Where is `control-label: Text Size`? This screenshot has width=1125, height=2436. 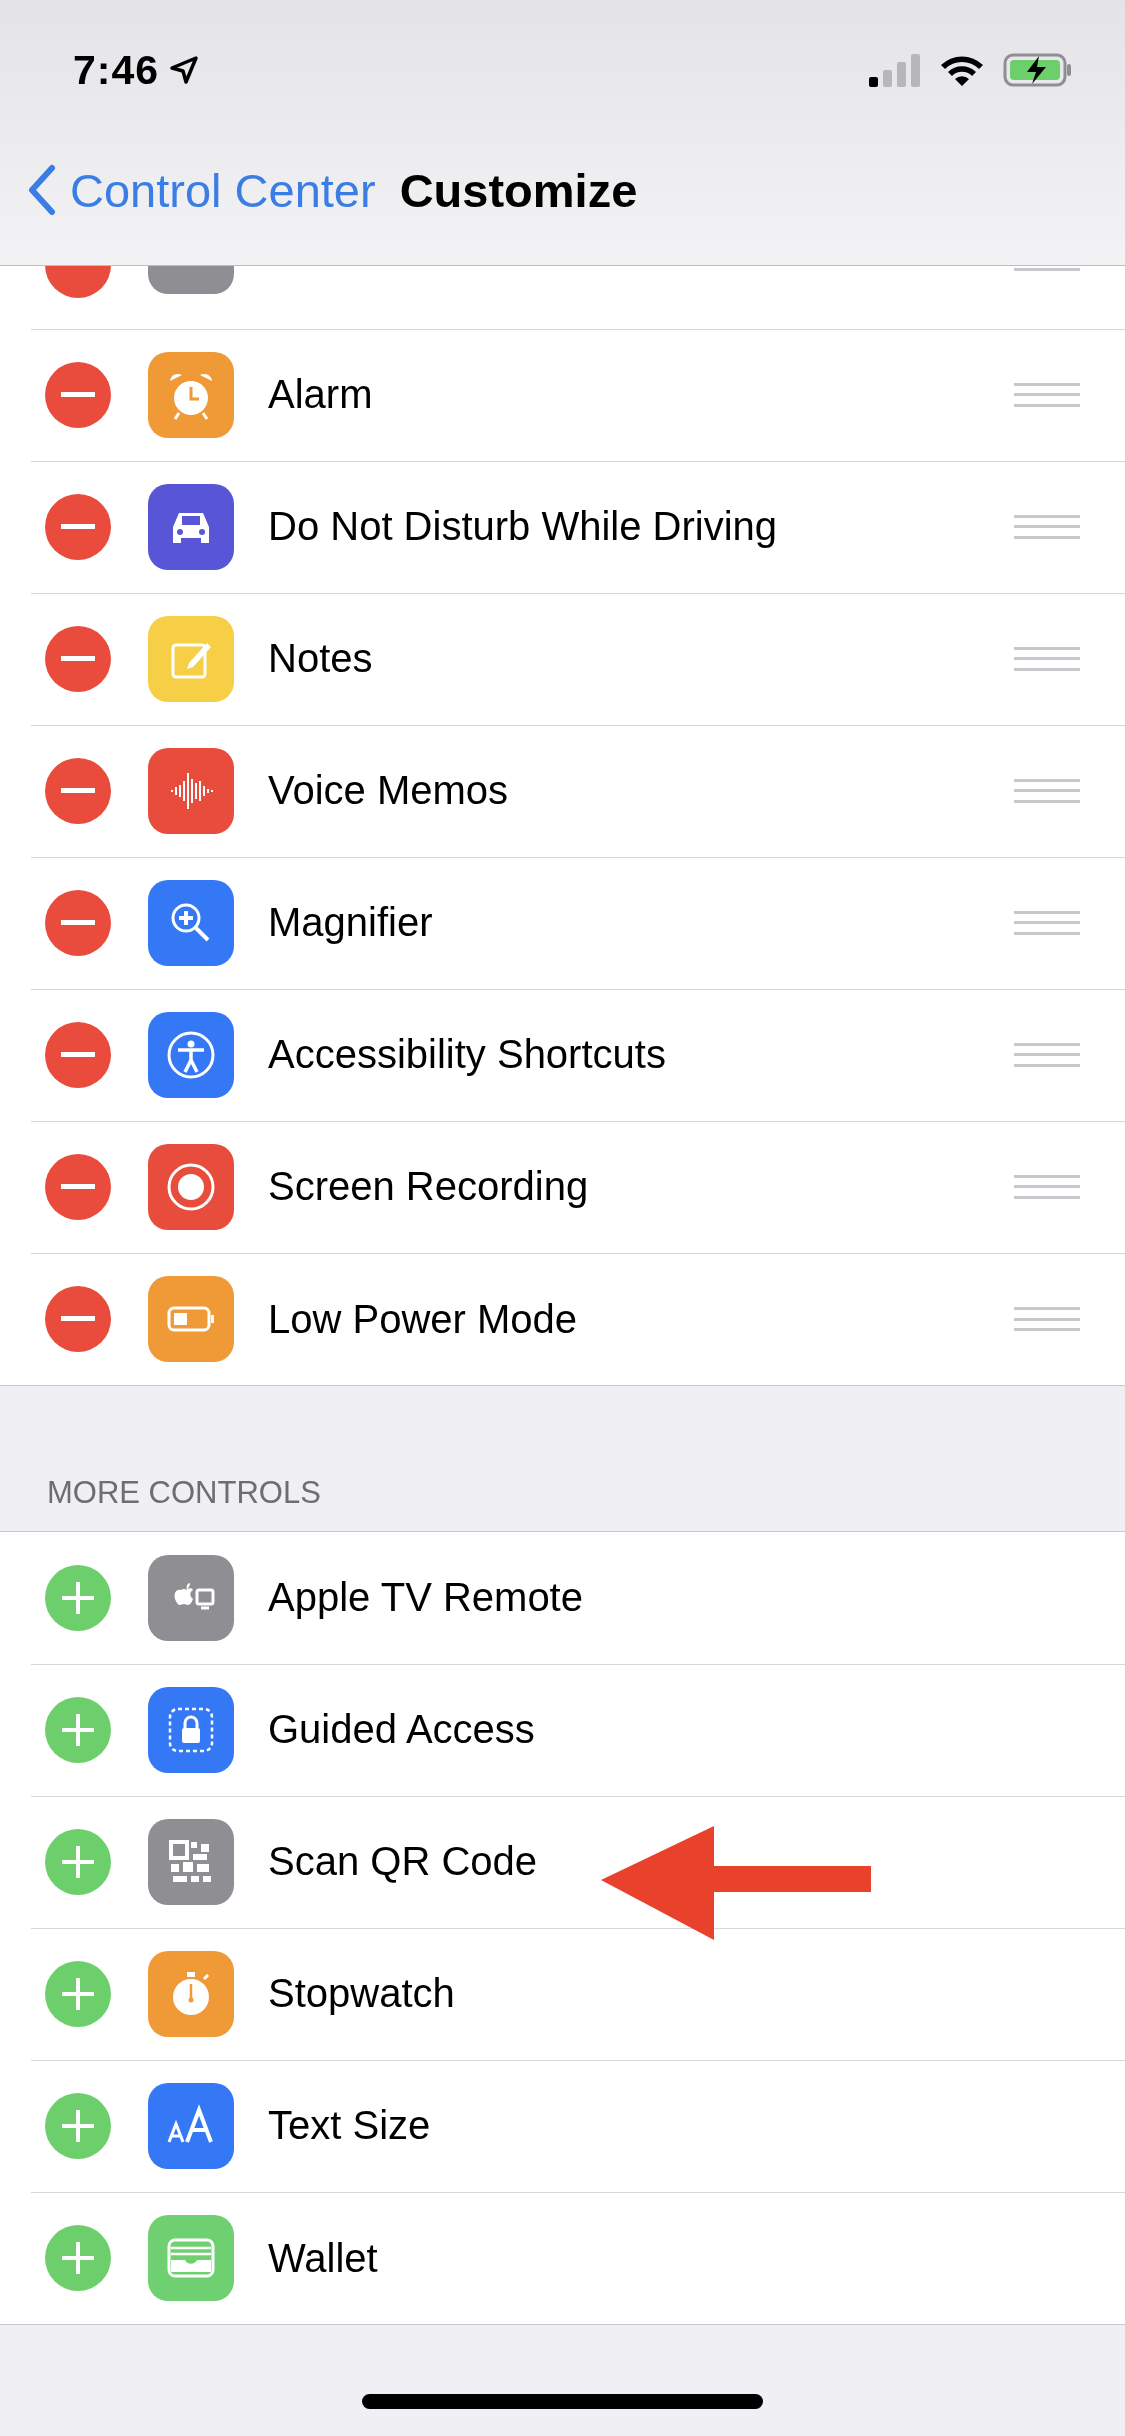 control-label: Text Size is located at coordinates (350, 2125).